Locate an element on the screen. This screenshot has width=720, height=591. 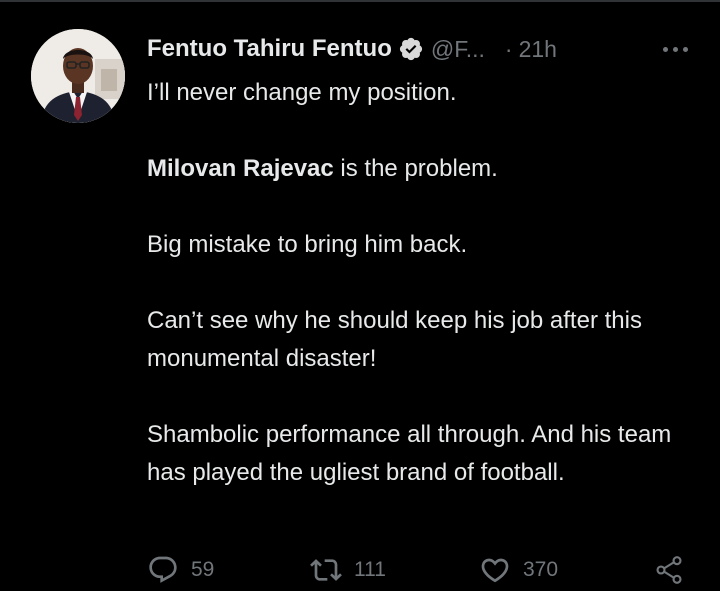
tweet-timestamp: 21h is located at coordinates (538, 49).